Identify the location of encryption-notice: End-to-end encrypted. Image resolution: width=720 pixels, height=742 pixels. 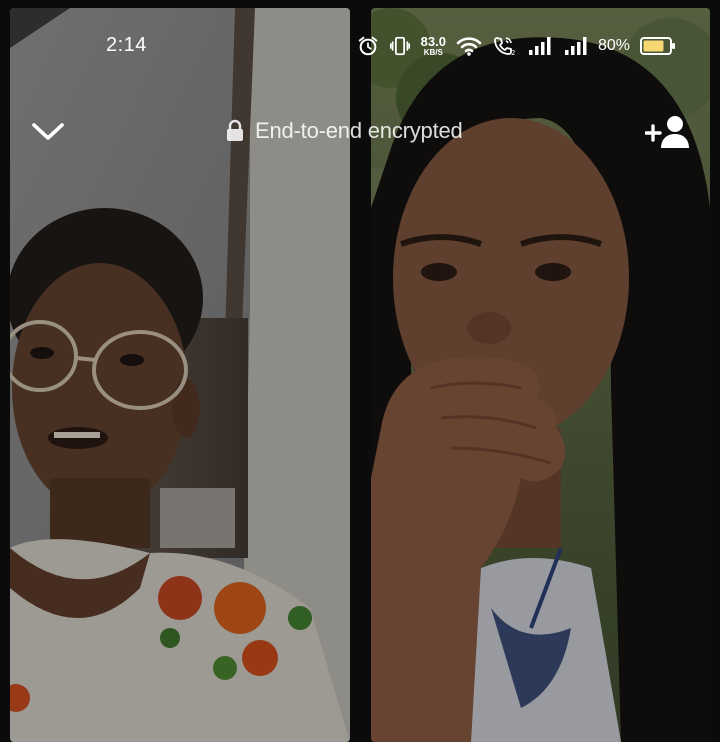
(344, 131).